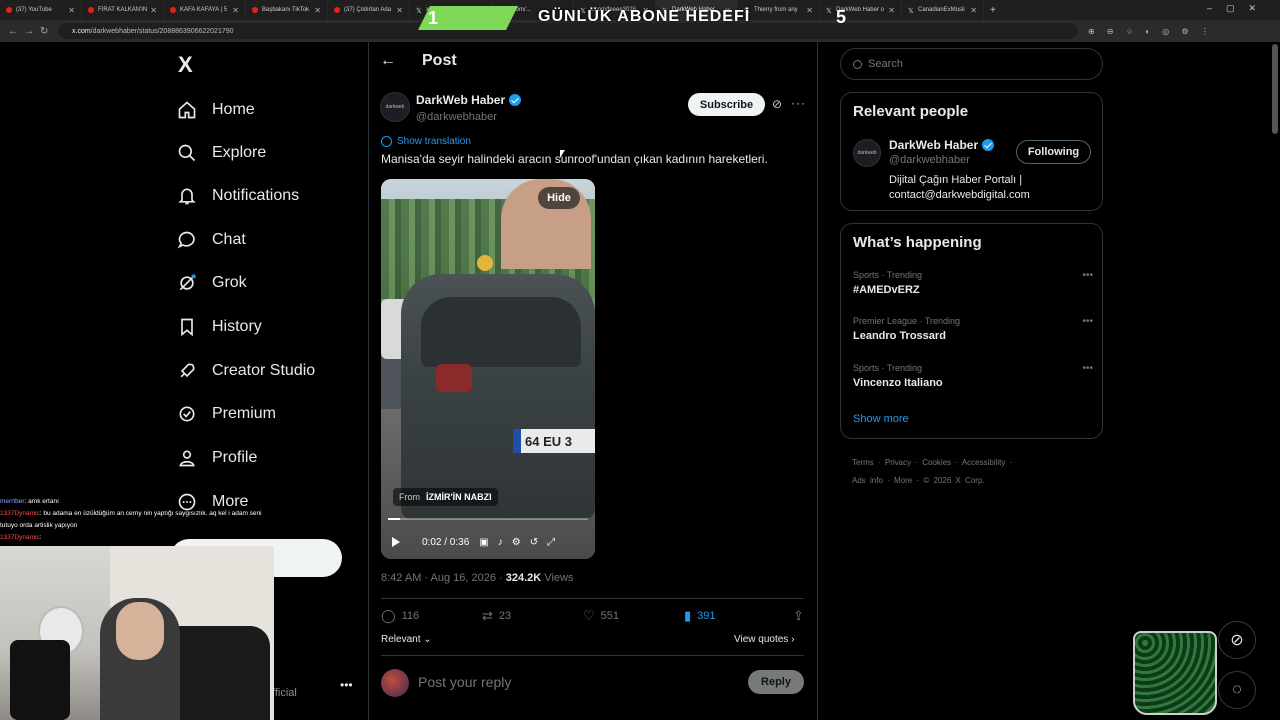 The width and height of the screenshot is (1280, 720). Describe the element at coordinates (221, 153) in the screenshot. I see `nav-explore: Explore` at that location.